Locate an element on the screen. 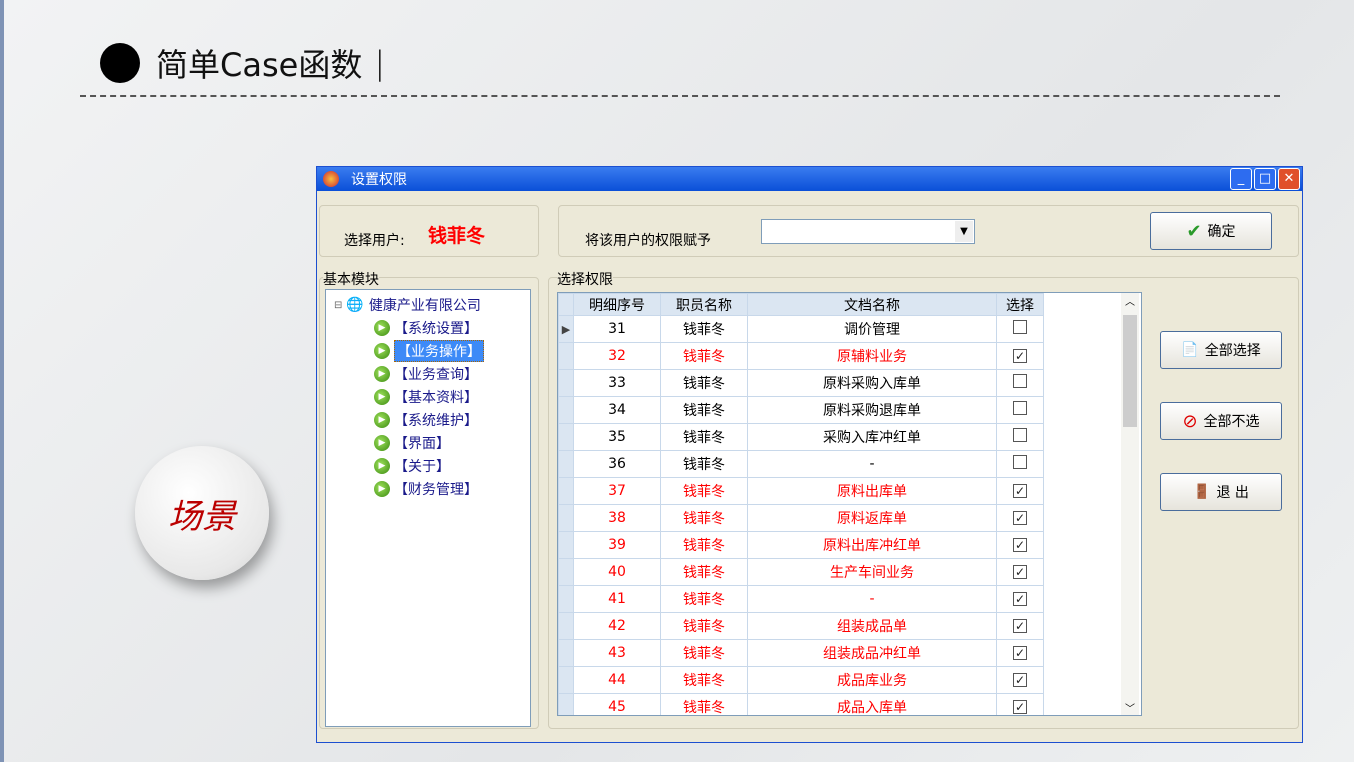 The image size is (1354, 762). table-row: 42 钱菲冬 组装成品单 ✓ is located at coordinates (801, 626).